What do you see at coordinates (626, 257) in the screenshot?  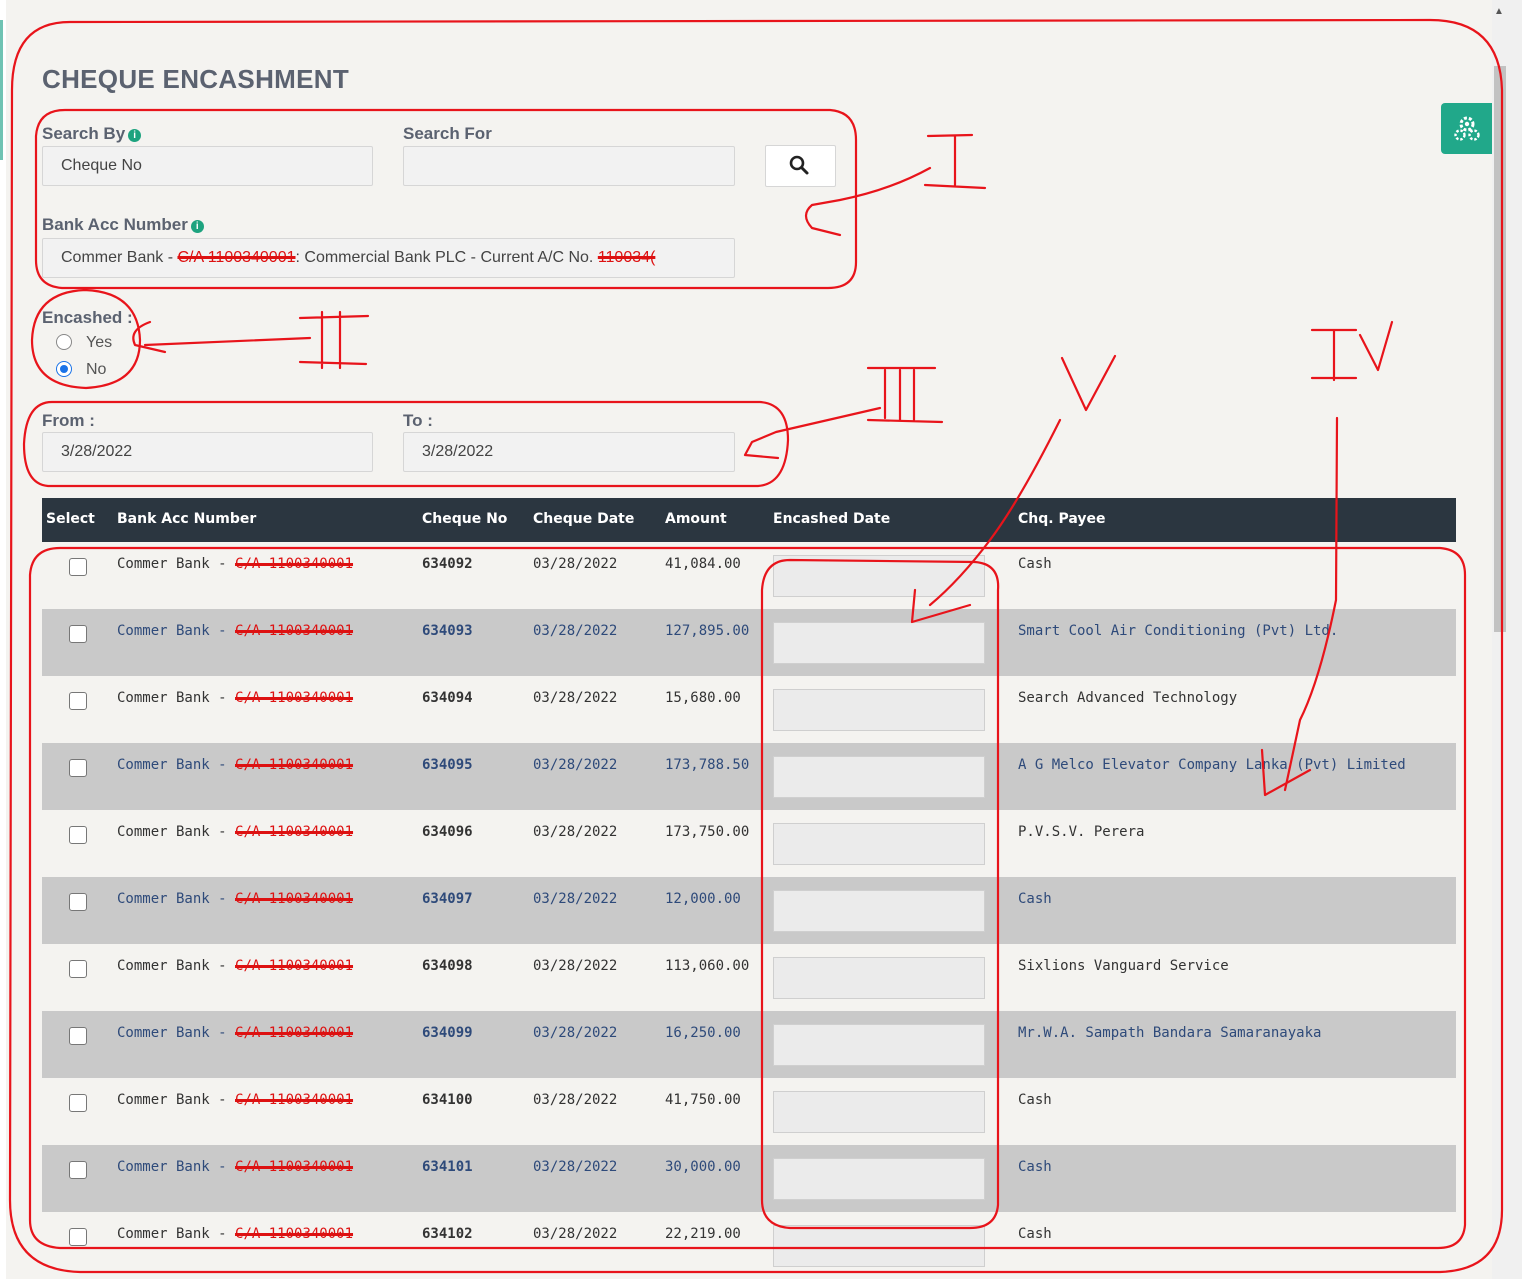 I see `redaction-mark: 110034(` at bounding box center [626, 257].